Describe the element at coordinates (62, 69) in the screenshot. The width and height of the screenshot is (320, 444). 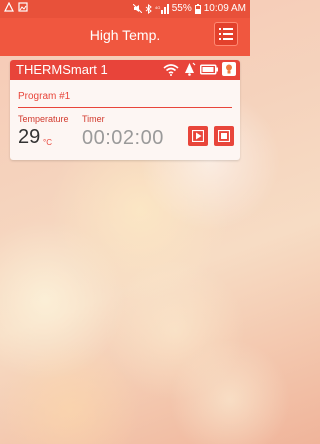
I see `device-name: THERMSmart 1` at that location.